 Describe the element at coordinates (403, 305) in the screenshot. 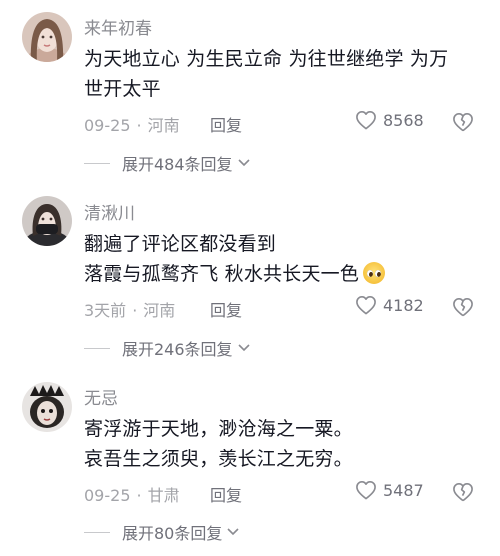

I see `like-count: 4182` at that location.